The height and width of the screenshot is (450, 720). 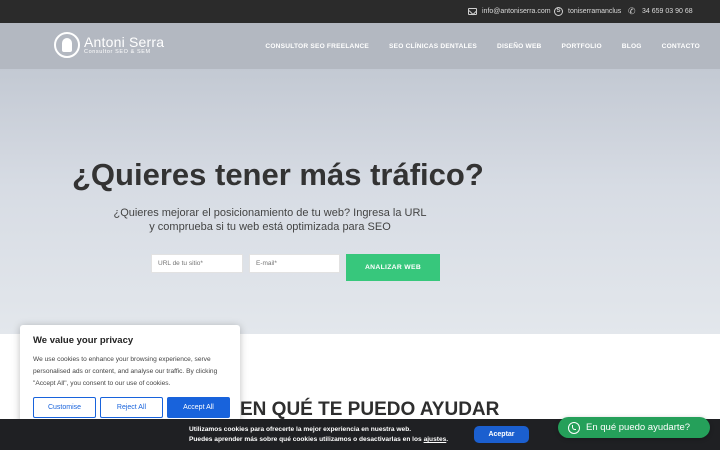 I want to click on logo-mark-icon, so click(x=67, y=45).